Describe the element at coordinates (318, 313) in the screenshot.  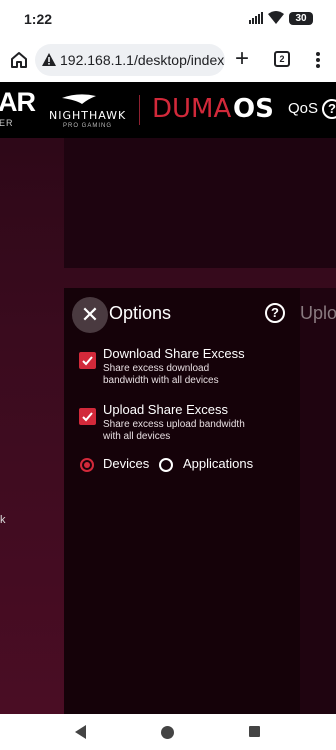
I see `panel-upload-title-partial: Uplo` at that location.